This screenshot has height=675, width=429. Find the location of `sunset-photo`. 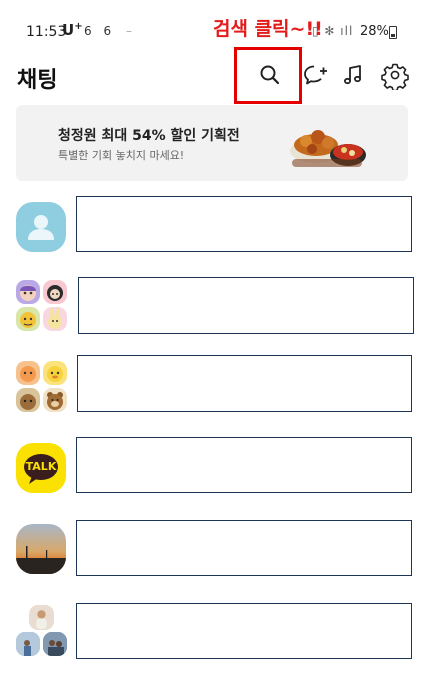

sunset-photo is located at coordinates (41, 549).